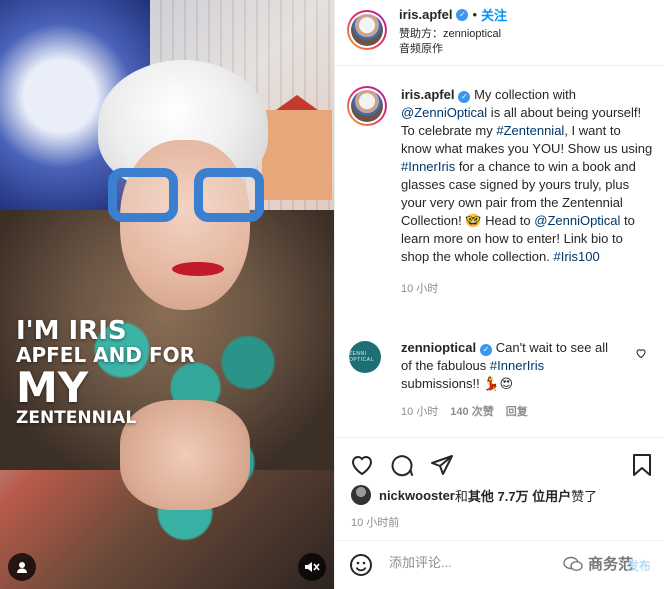 The height and width of the screenshot is (589, 664). I want to click on comment-meta: 10 小时 140 次赞 回复, so click(527, 411).